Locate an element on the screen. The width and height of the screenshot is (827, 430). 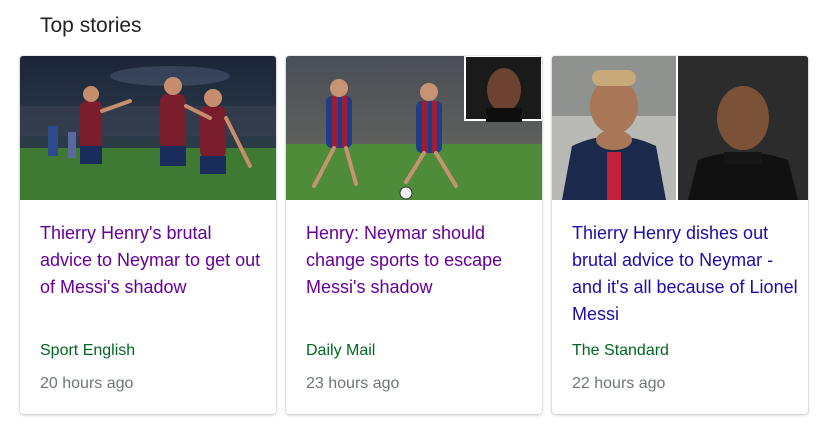
story-timestamp: 20 hours ago is located at coordinates (87, 383).